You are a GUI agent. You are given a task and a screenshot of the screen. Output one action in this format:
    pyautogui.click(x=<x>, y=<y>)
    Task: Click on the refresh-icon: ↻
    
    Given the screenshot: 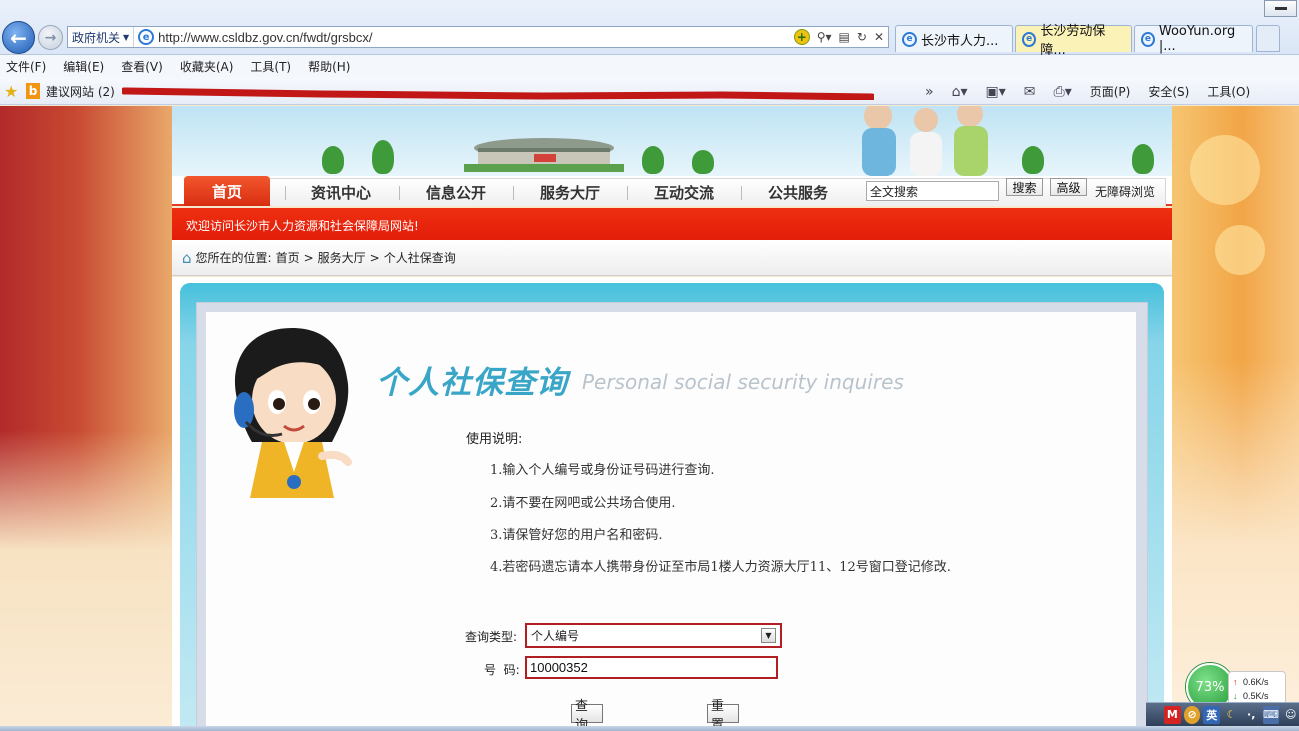 What is the action you would take?
    pyautogui.click(x=862, y=37)
    